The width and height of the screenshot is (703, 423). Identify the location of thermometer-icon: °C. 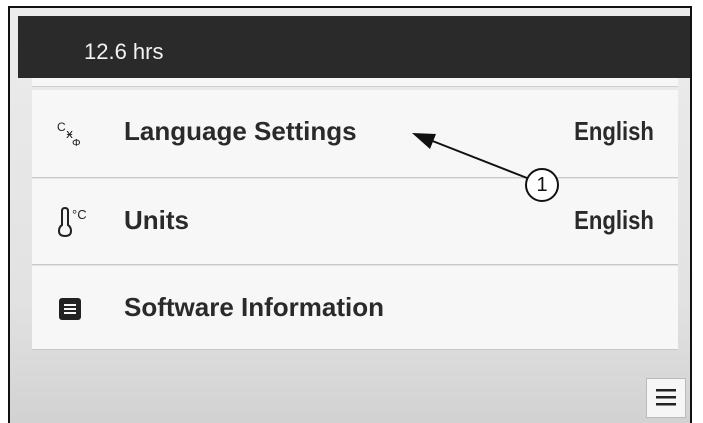
(71, 222).